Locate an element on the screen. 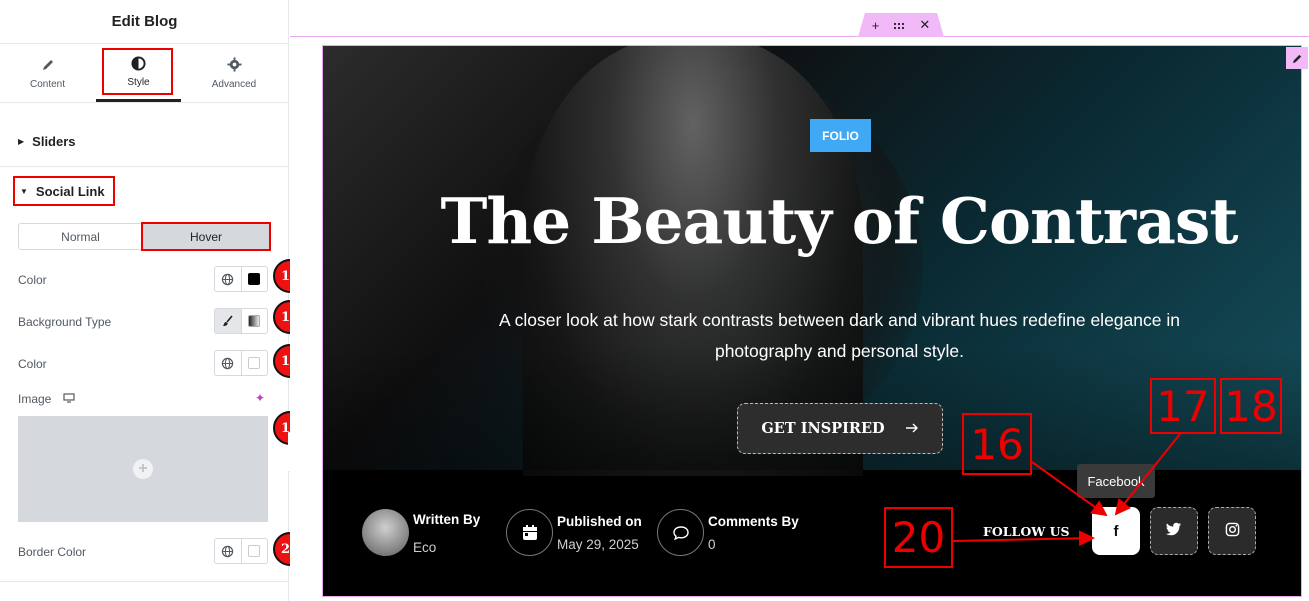 Image resolution: width=1309 pixels, height=601 pixels. caret-right-icon: ▶ is located at coordinates (21, 141).